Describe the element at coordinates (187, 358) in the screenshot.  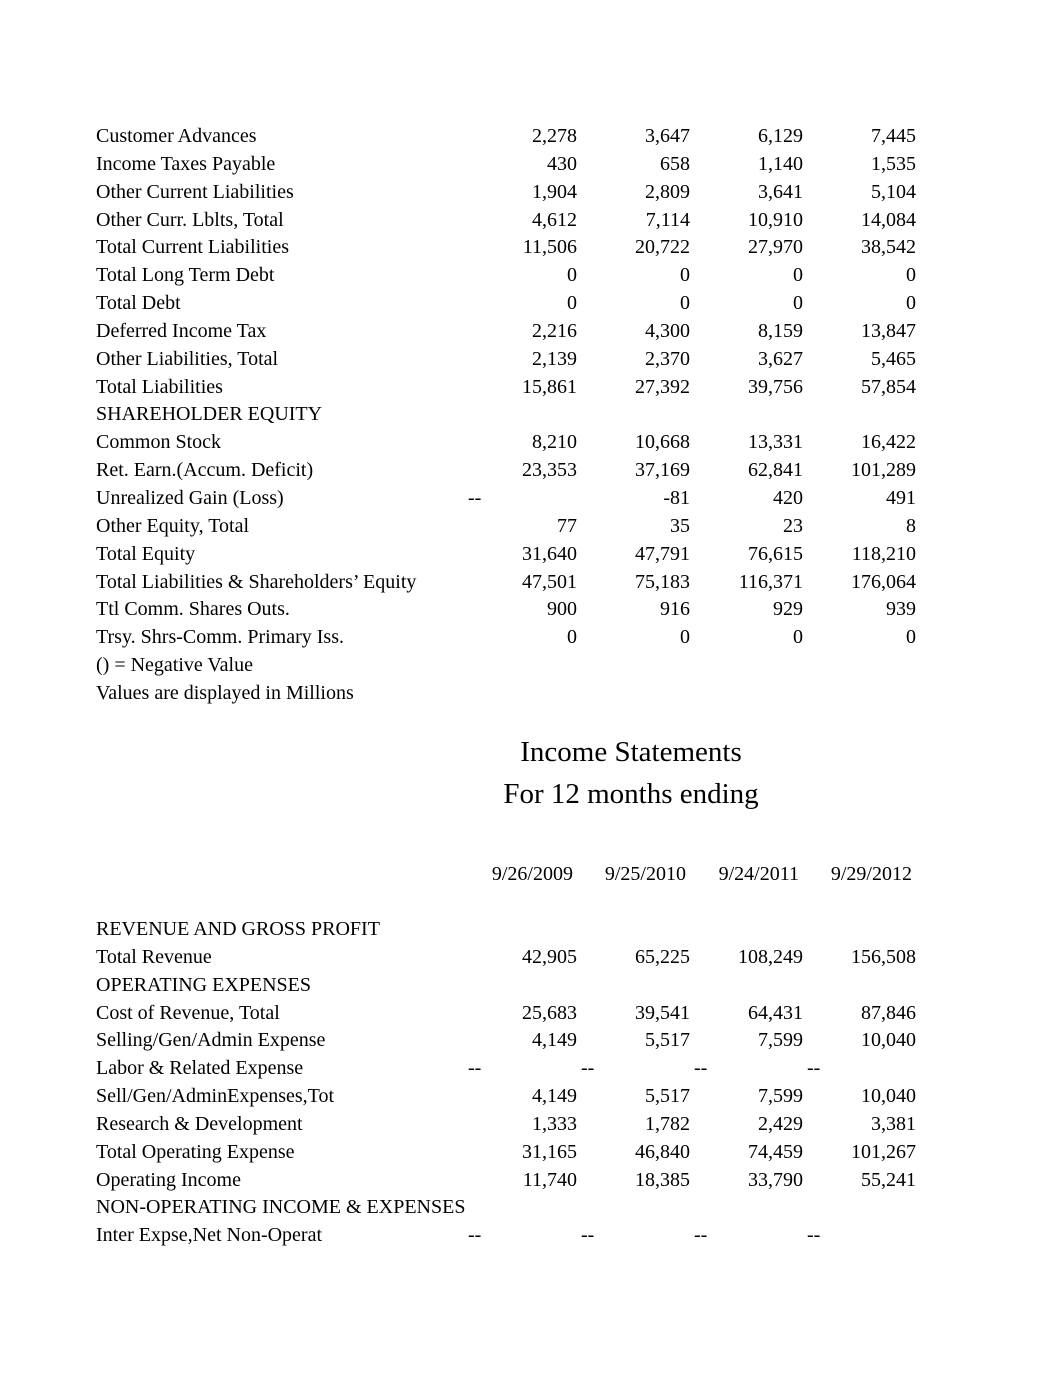
I see `row-label: Other Liabilities, Total` at that location.